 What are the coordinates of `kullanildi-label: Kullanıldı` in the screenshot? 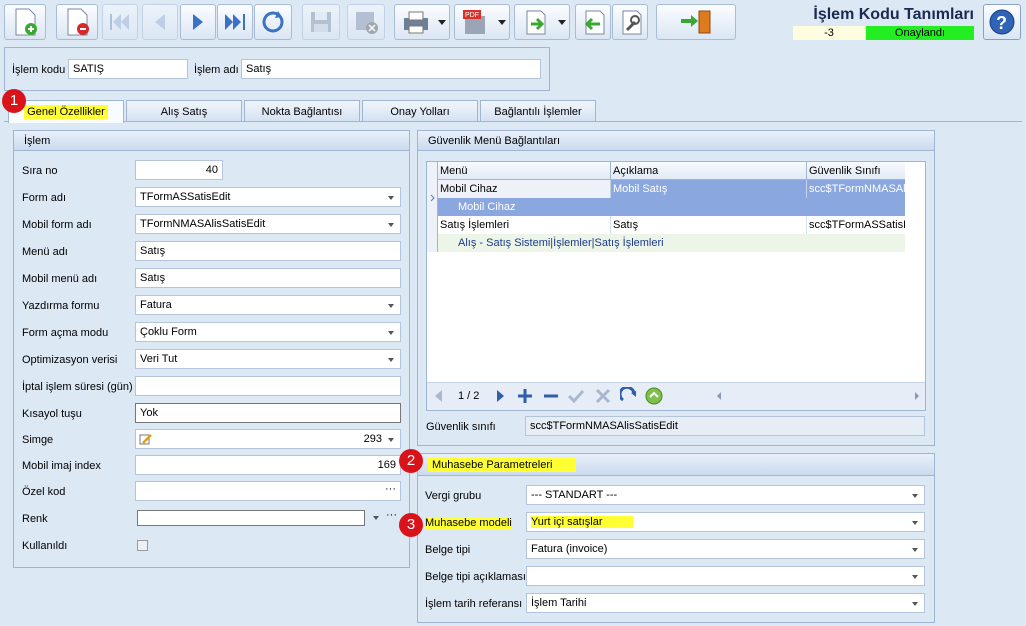 It's located at (45, 546).